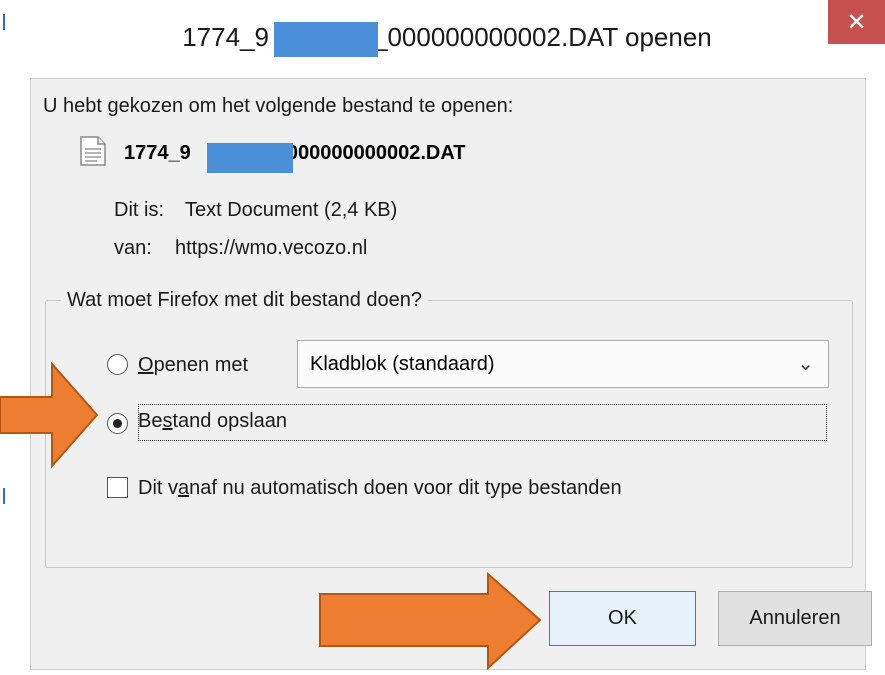 The width and height of the screenshot is (885, 675). I want to click on text-file-icon, so click(93, 151).